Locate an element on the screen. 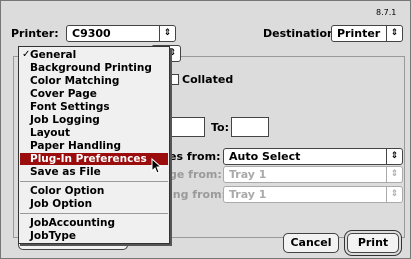 This screenshot has width=411, height=259. menu-item-font-settings: Font Settings is located at coordinates (94, 107).